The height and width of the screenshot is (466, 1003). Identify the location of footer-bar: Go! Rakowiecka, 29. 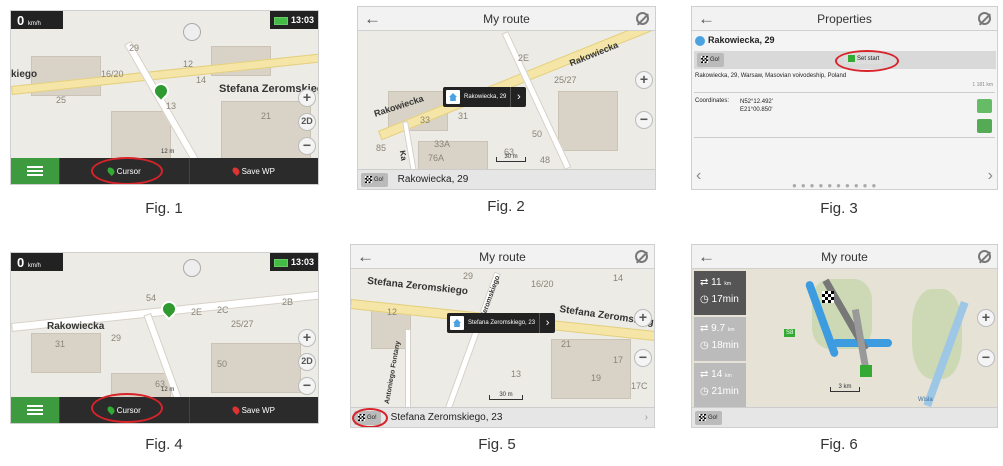
(506, 179).